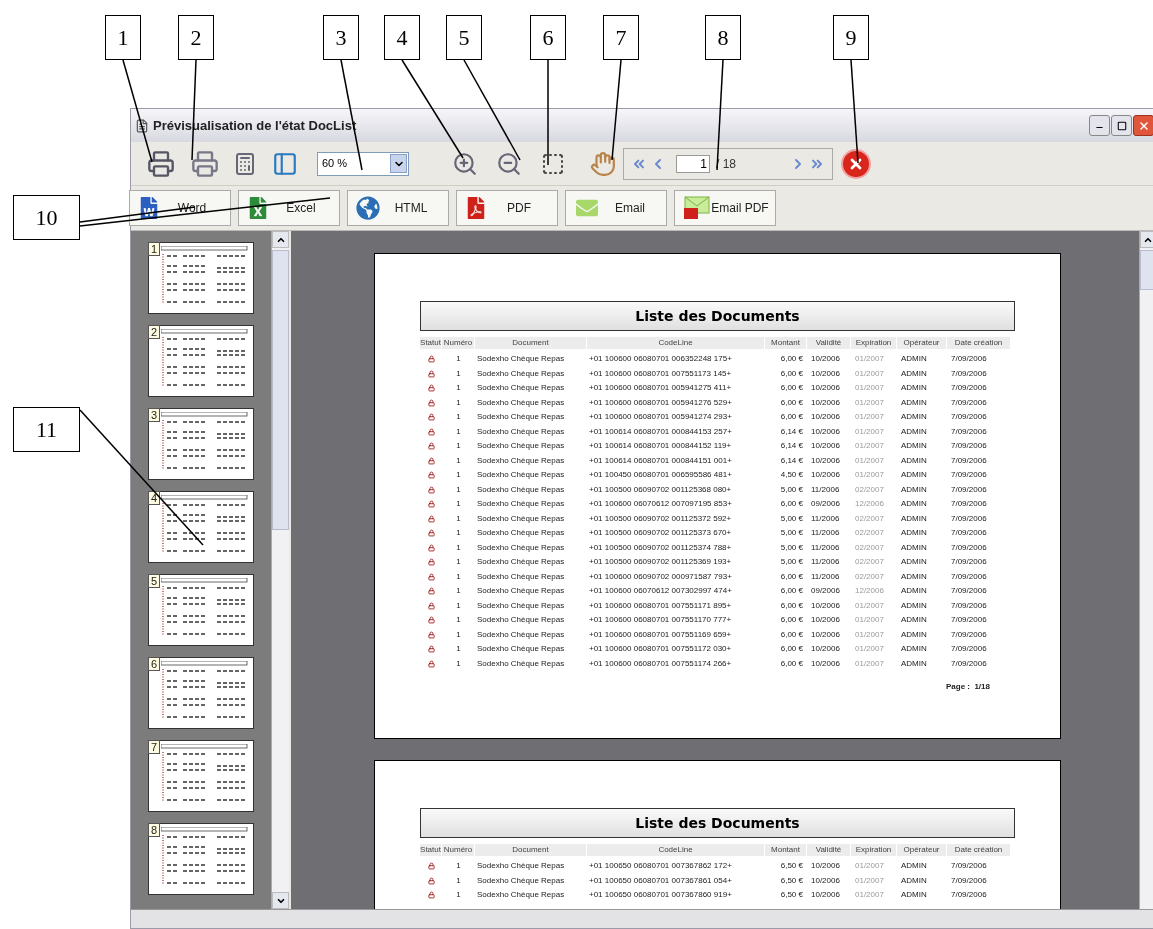 This screenshot has width=1153, height=929. I want to click on page-thumbnail: 5, so click(201, 610).